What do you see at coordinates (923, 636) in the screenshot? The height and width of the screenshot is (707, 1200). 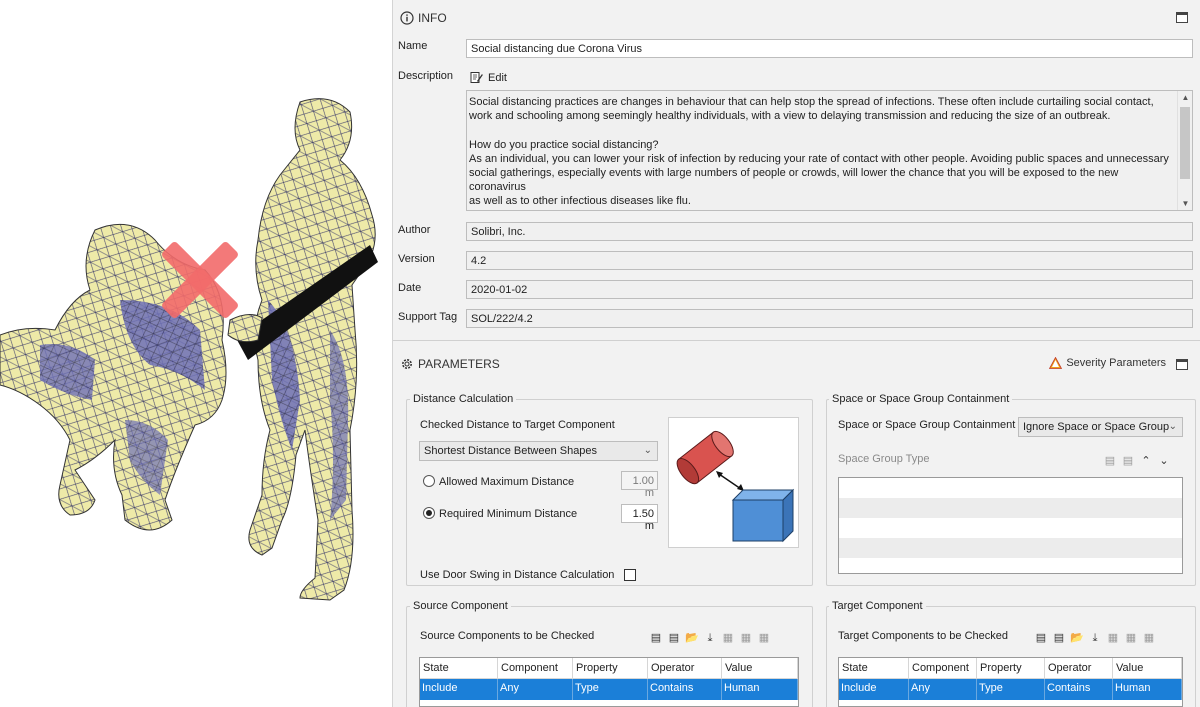 I see `target-list-label: Target Components to be Checked` at bounding box center [923, 636].